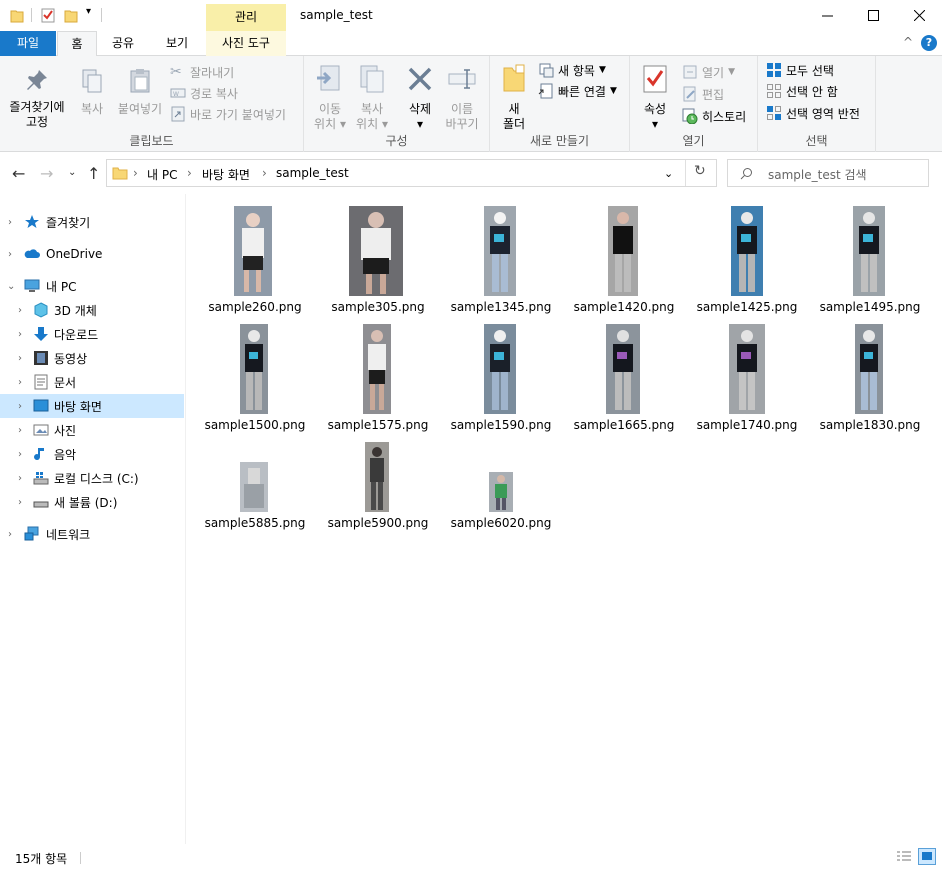  Describe the element at coordinates (212, 72) in the screenshot. I see `cut-label: 잘라내기` at that location.